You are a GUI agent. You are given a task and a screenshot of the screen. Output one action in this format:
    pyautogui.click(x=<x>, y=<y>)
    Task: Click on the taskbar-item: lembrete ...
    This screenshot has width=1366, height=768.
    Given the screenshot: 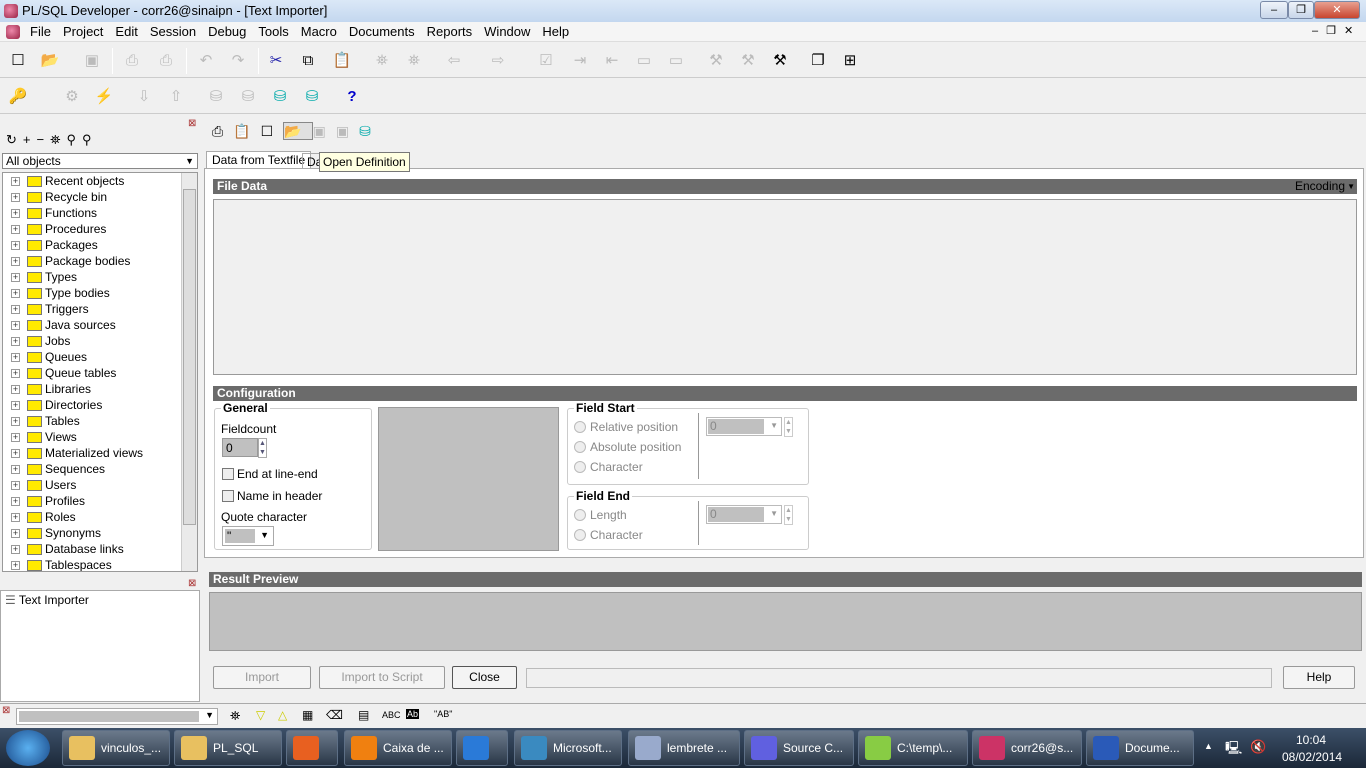 What is the action you would take?
    pyautogui.click(x=684, y=748)
    